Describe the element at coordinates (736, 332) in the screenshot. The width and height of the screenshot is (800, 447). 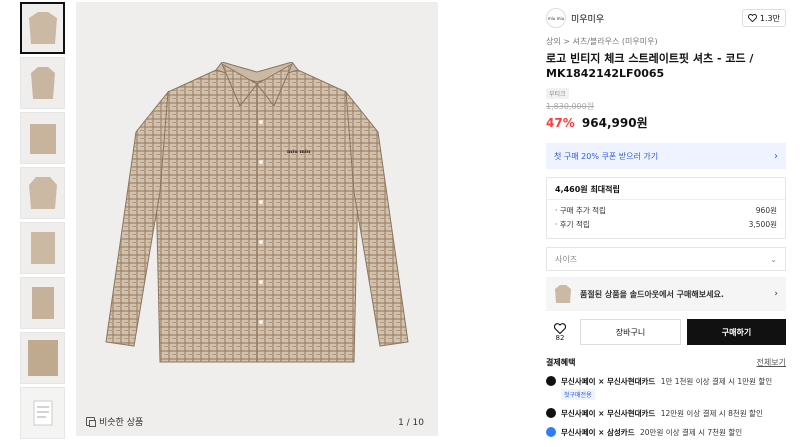
I see `buy-now-button: 구매하기` at that location.